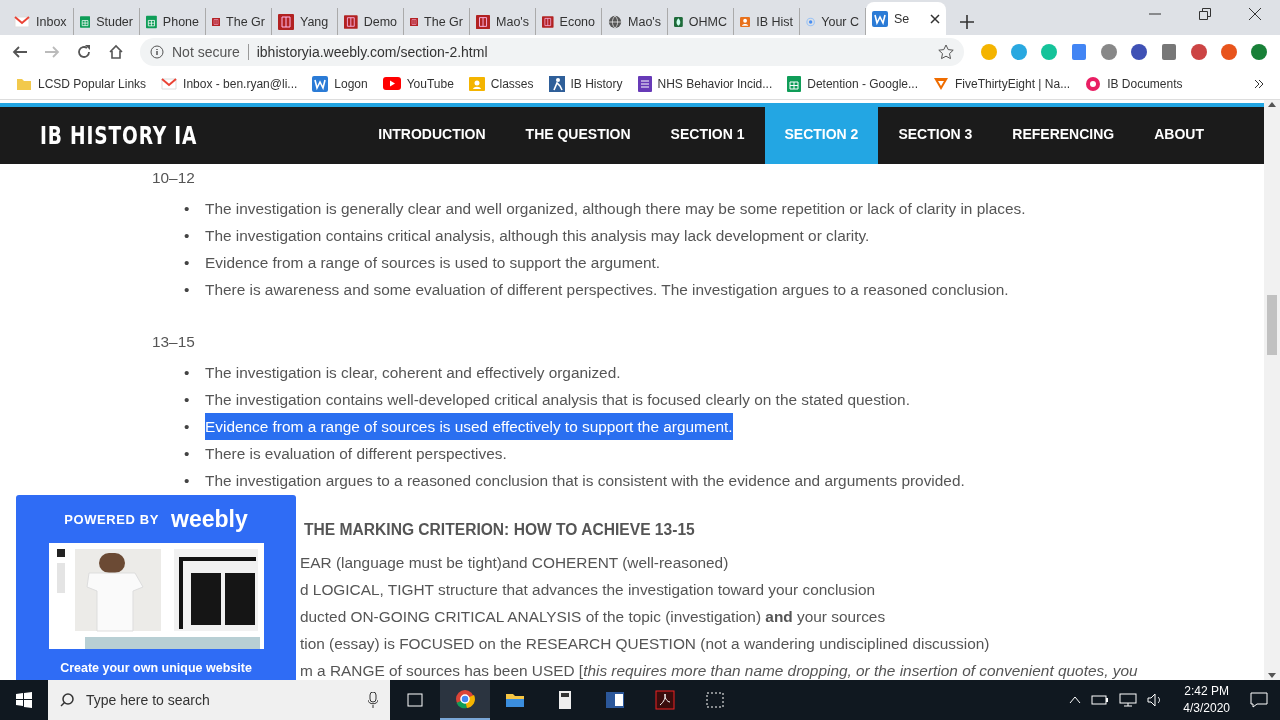 The image size is (1280, 720). I want to click on browser-tab: Se, so click(906, 18).